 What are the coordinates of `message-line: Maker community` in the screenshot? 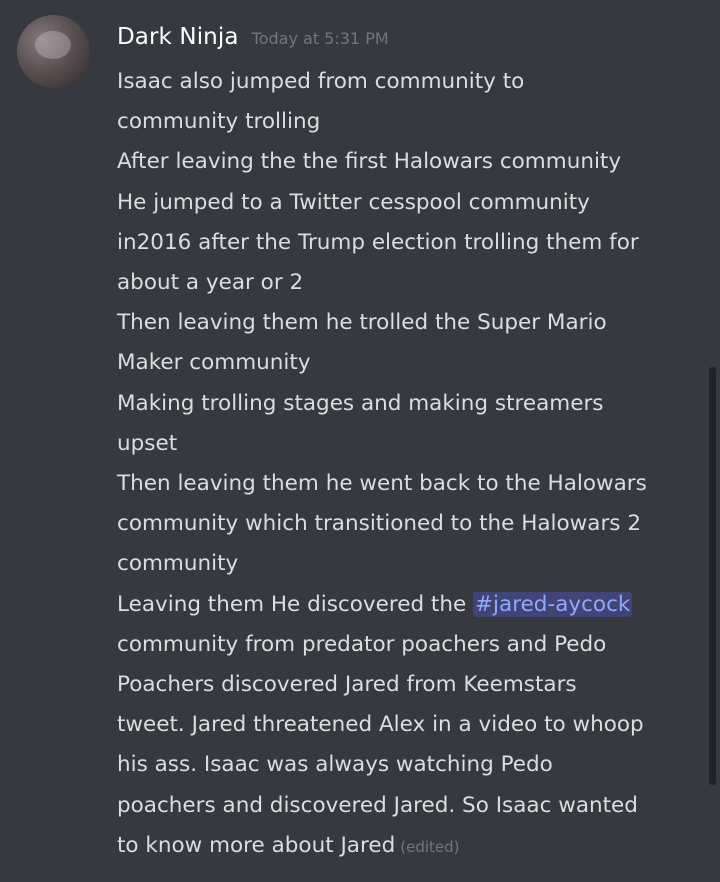 It's located at (214, 363).